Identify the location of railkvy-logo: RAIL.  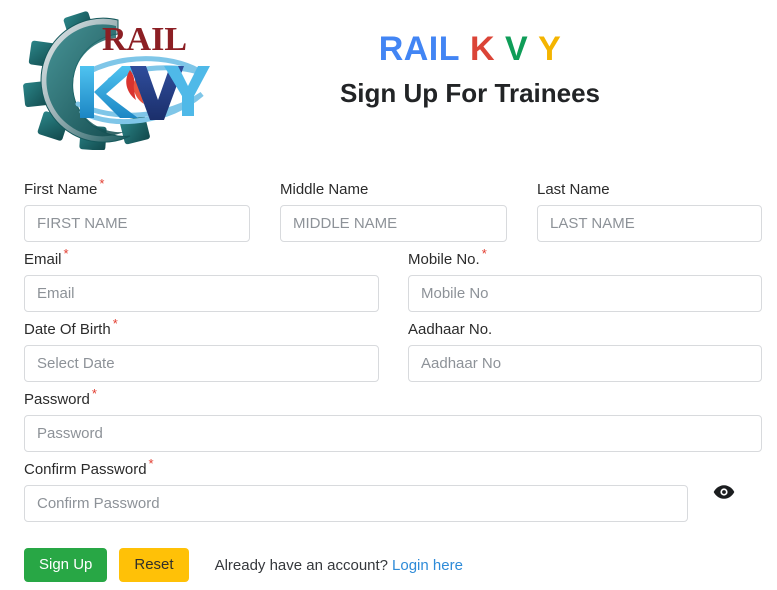
(118, 79).